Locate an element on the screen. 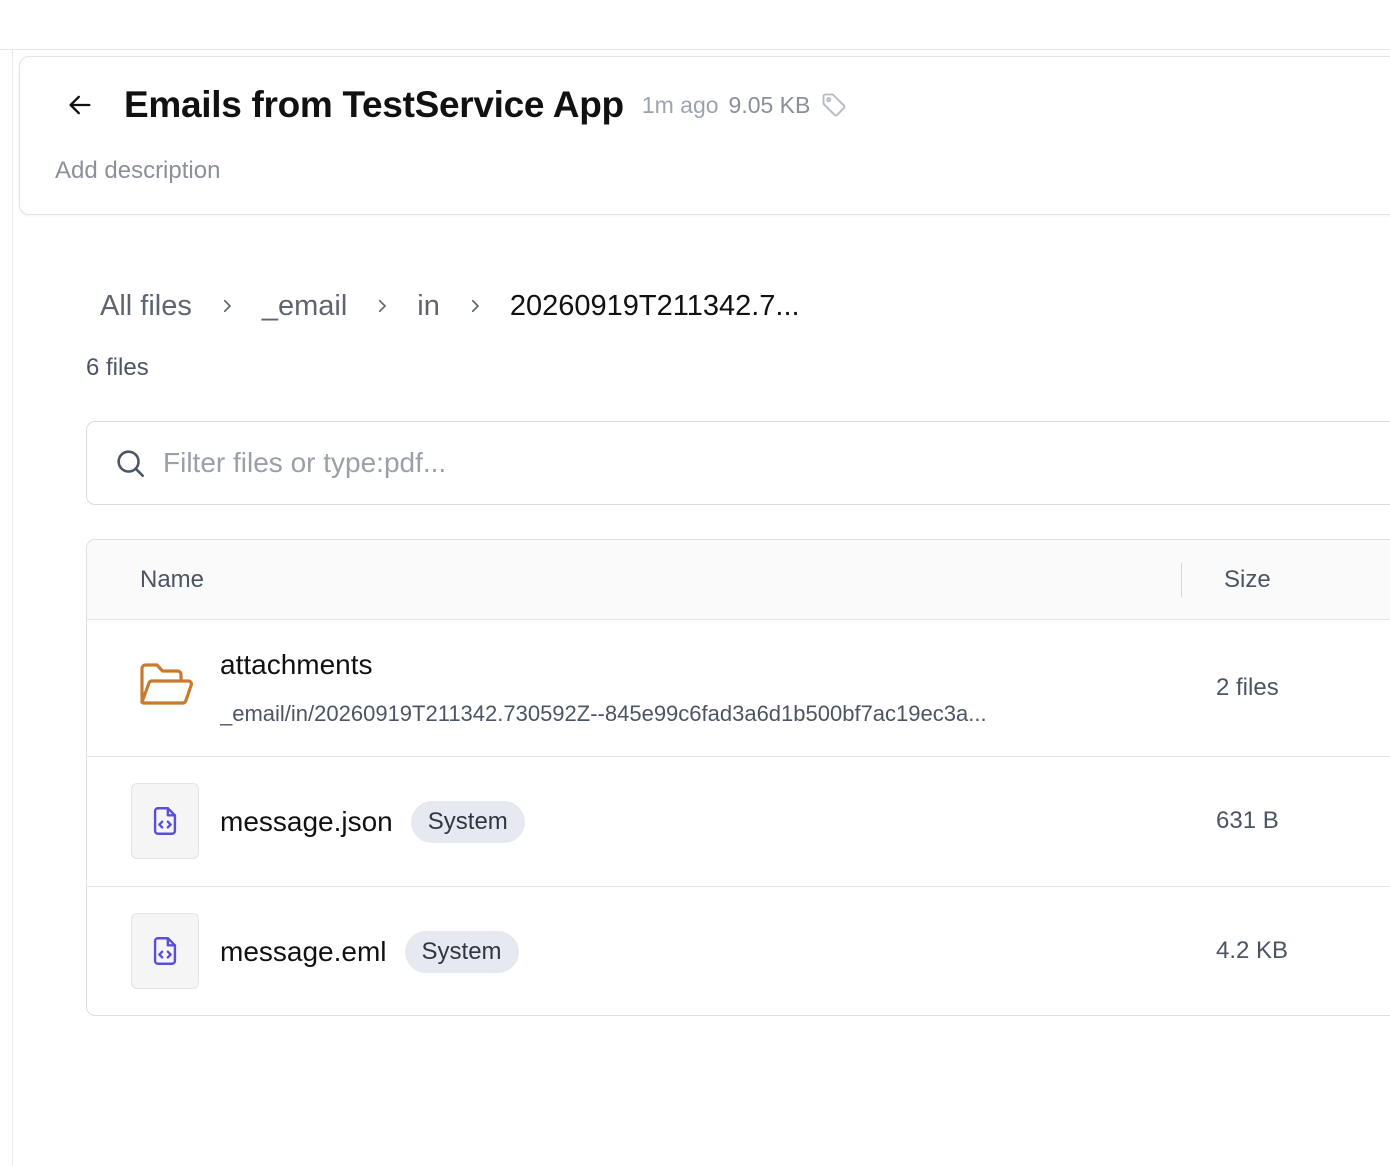 This screenshot has height=1166, width=1390. file-size: 4.2 KB is located at coordinates (1252, 950).